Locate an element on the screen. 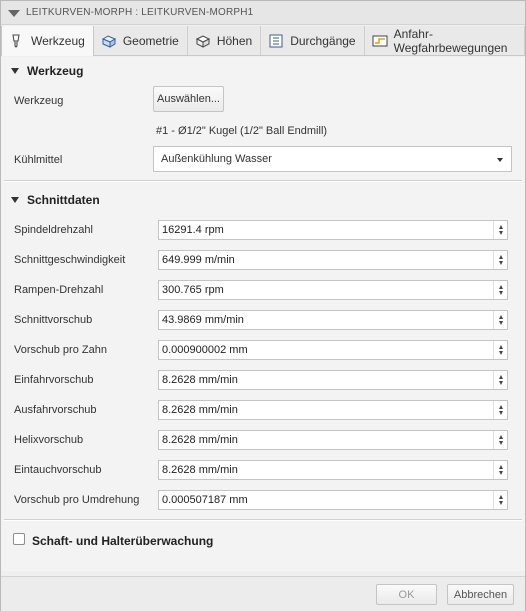 The width and height of the screenshot is (526, 611). tab-hoehen: Höhen is located at coordinates (225, 40).